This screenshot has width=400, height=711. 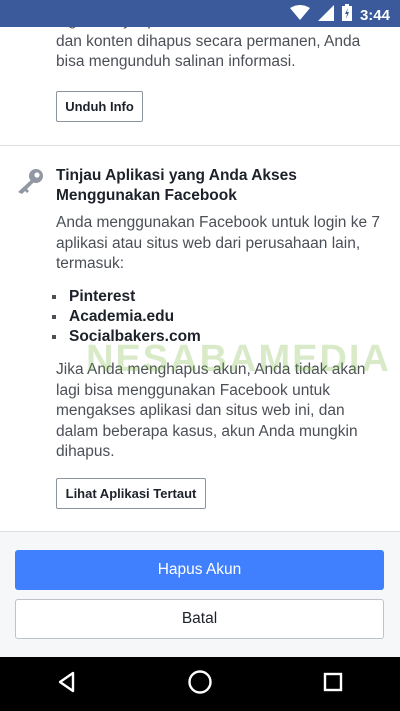 I want to click on recents-button, so click(x=333, y=684).